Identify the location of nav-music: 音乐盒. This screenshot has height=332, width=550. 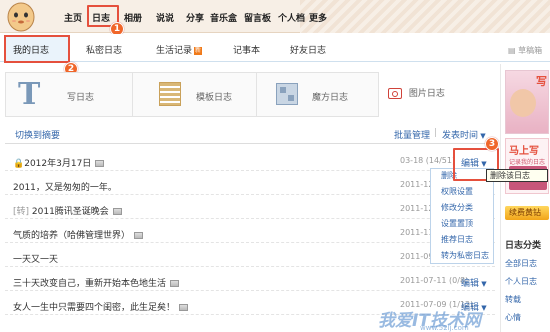
(223, 17).